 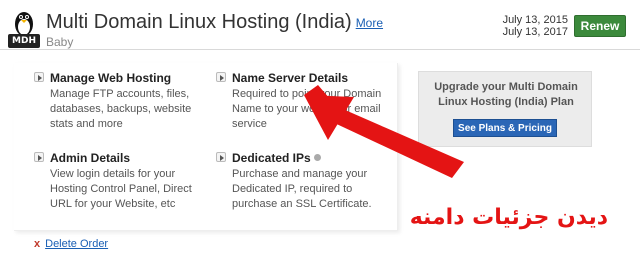 I want to click on annotation-text: دیدن جزئیات دامنه, so click(x=508, y=217).